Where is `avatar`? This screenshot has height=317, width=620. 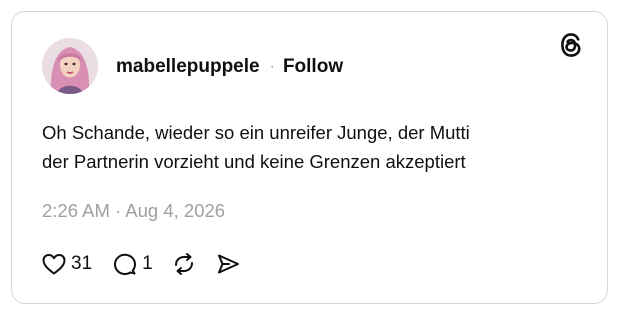 avatar is located at coordinates (70, 66).